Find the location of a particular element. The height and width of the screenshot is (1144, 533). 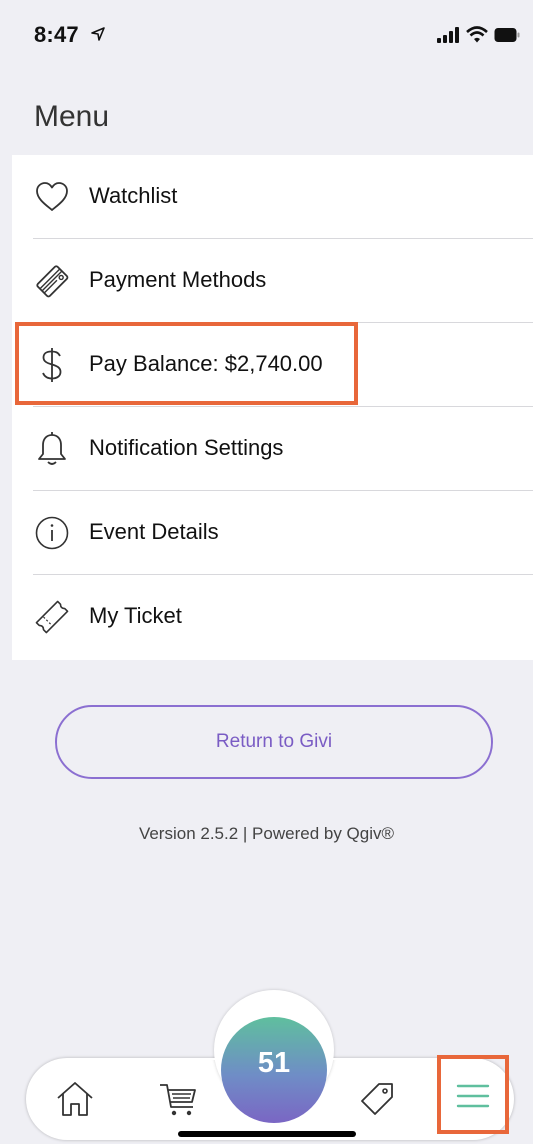

status-time: 8:47 is located at coordinates (56, 34).